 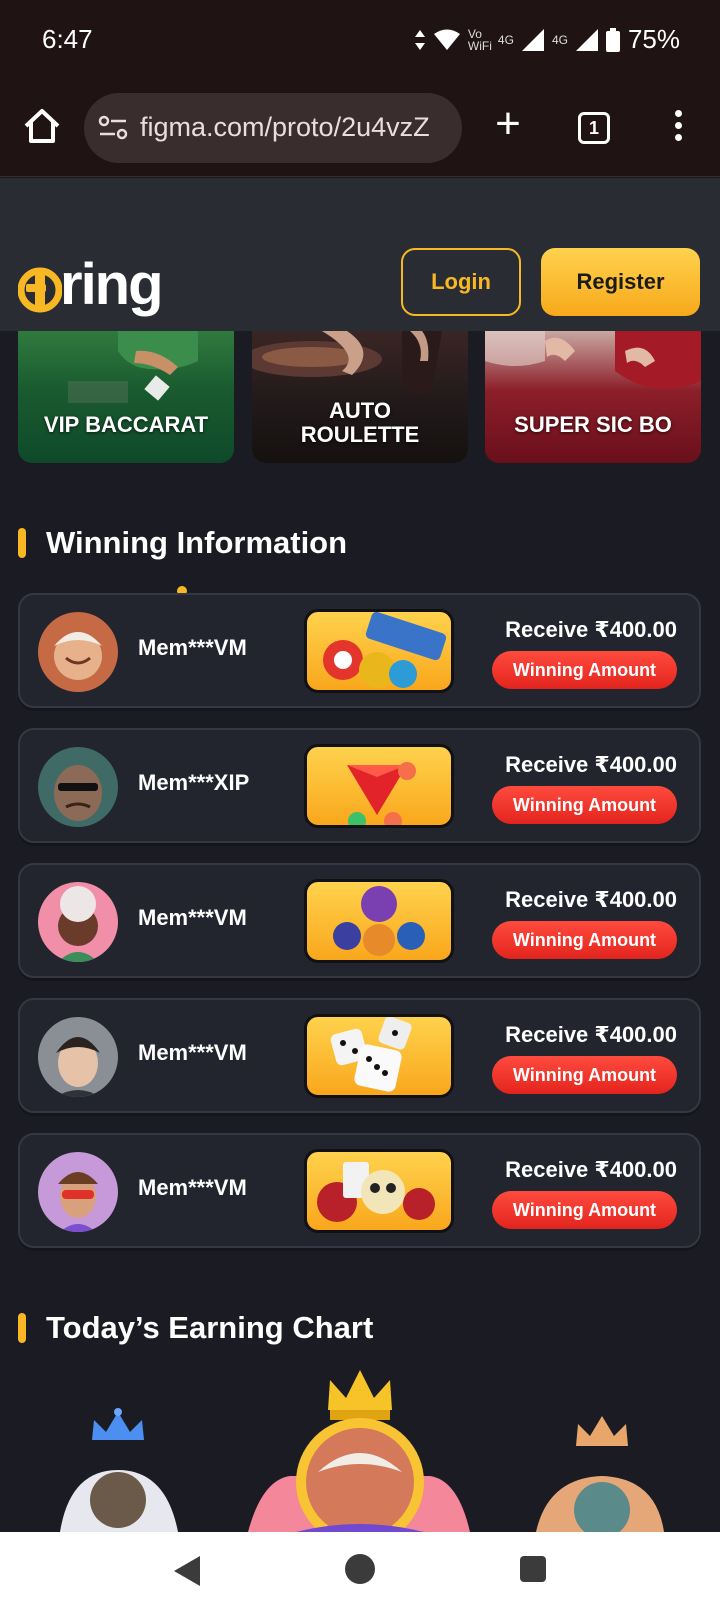 What do you see at coordinates (194, 782) in the screenshot?
I see `member-name: Mem***XIP` at bounding box center [194, 782].